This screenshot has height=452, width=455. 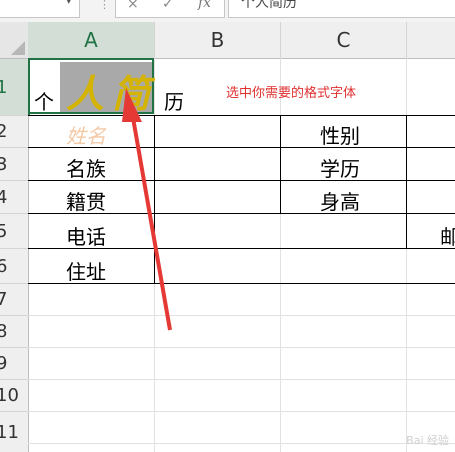 I want to click on insert-function-icon: fx, so click(x=204, y=5).